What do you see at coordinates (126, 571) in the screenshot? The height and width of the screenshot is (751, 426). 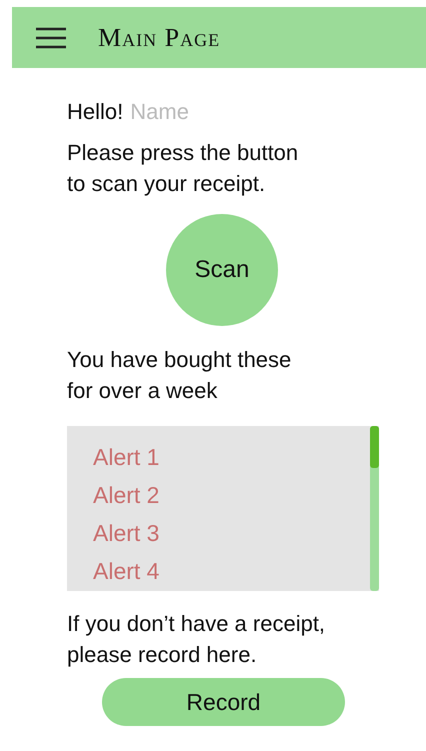 I see `alert-item: Alert 4` at bounding box center [126, 571].